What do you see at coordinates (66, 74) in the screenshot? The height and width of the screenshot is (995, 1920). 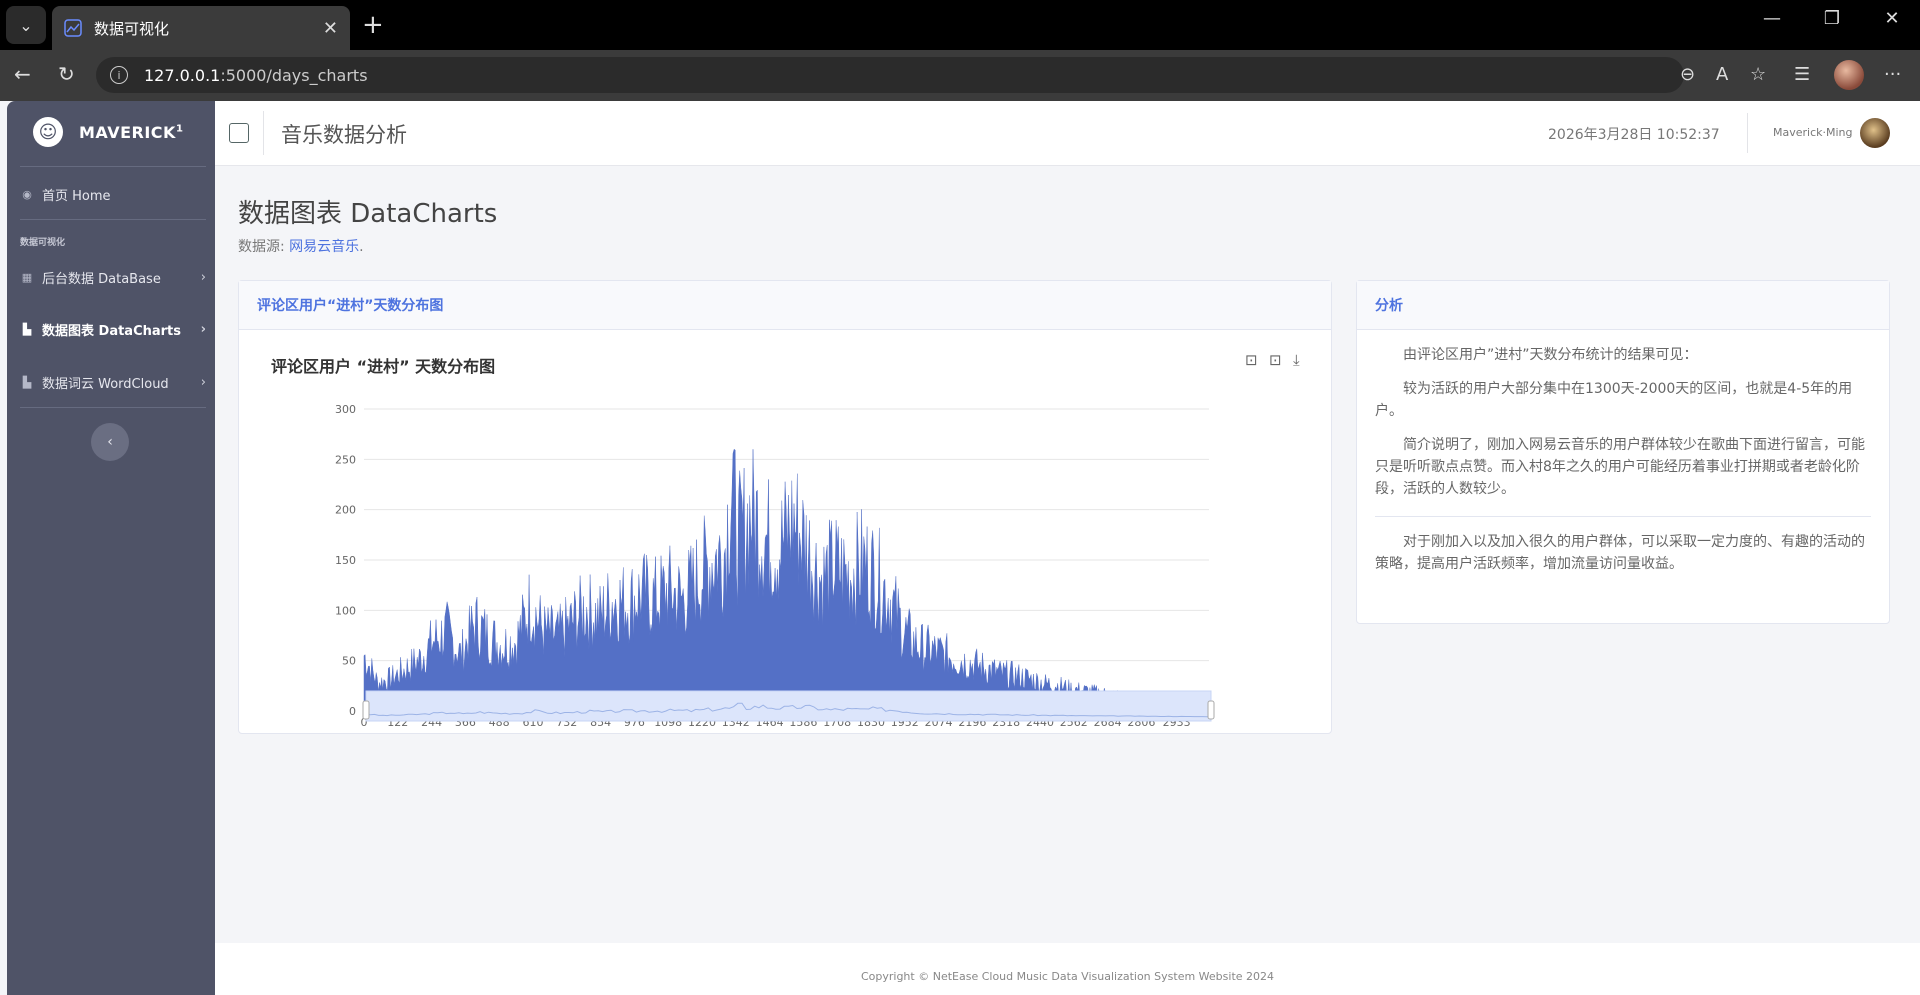 I see `reload-icon: ↻` at bounding box center [66, 74].